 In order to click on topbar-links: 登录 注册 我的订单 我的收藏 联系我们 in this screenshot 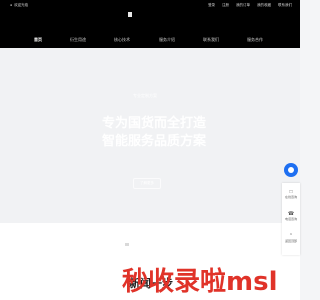, I will do `click(247, 5)`.